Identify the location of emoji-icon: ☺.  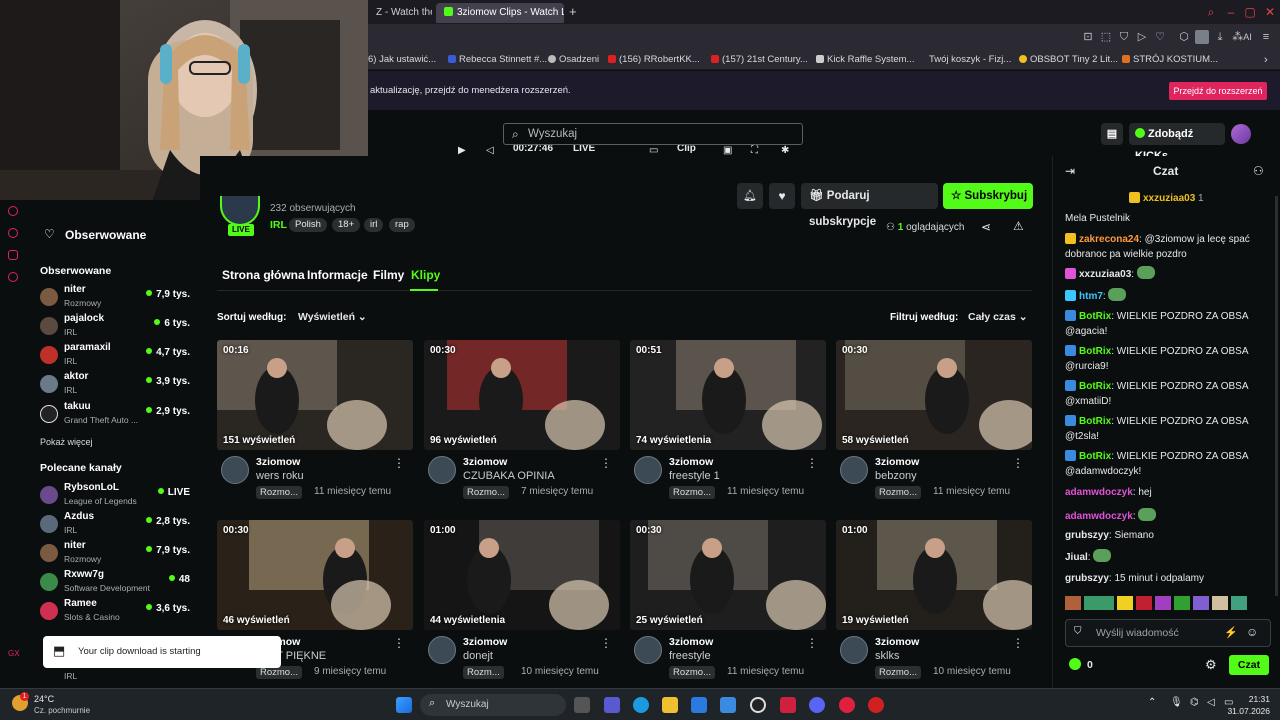
(1252, 632).